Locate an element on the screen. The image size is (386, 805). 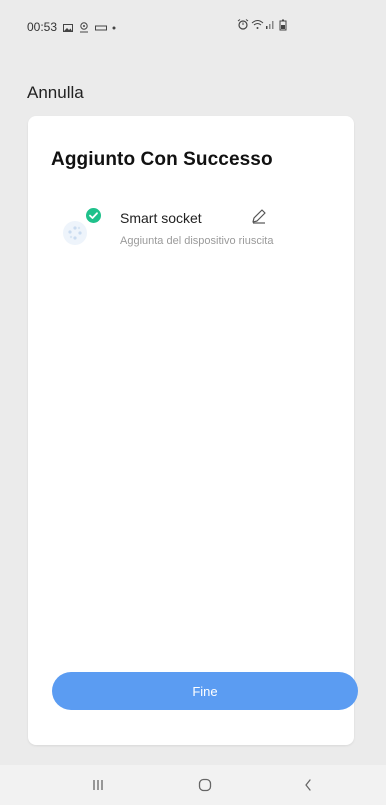
home-icon is located at coordinates (205, 785).